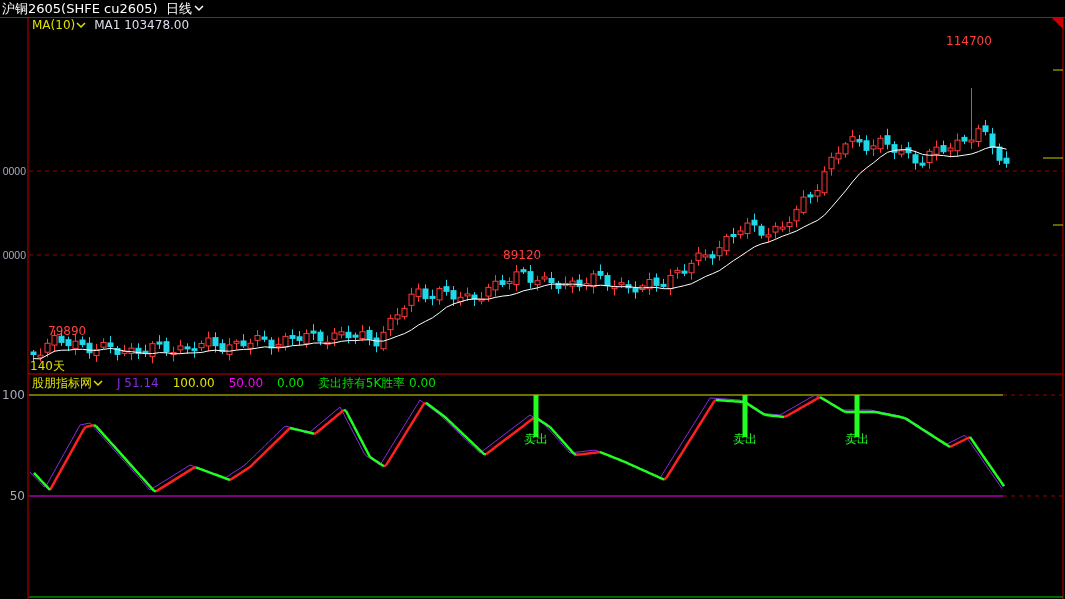  What do you see at coordinates (522, 255) in the screenshot?
I see `price-label: 89120` at bounding box center [522, 255].